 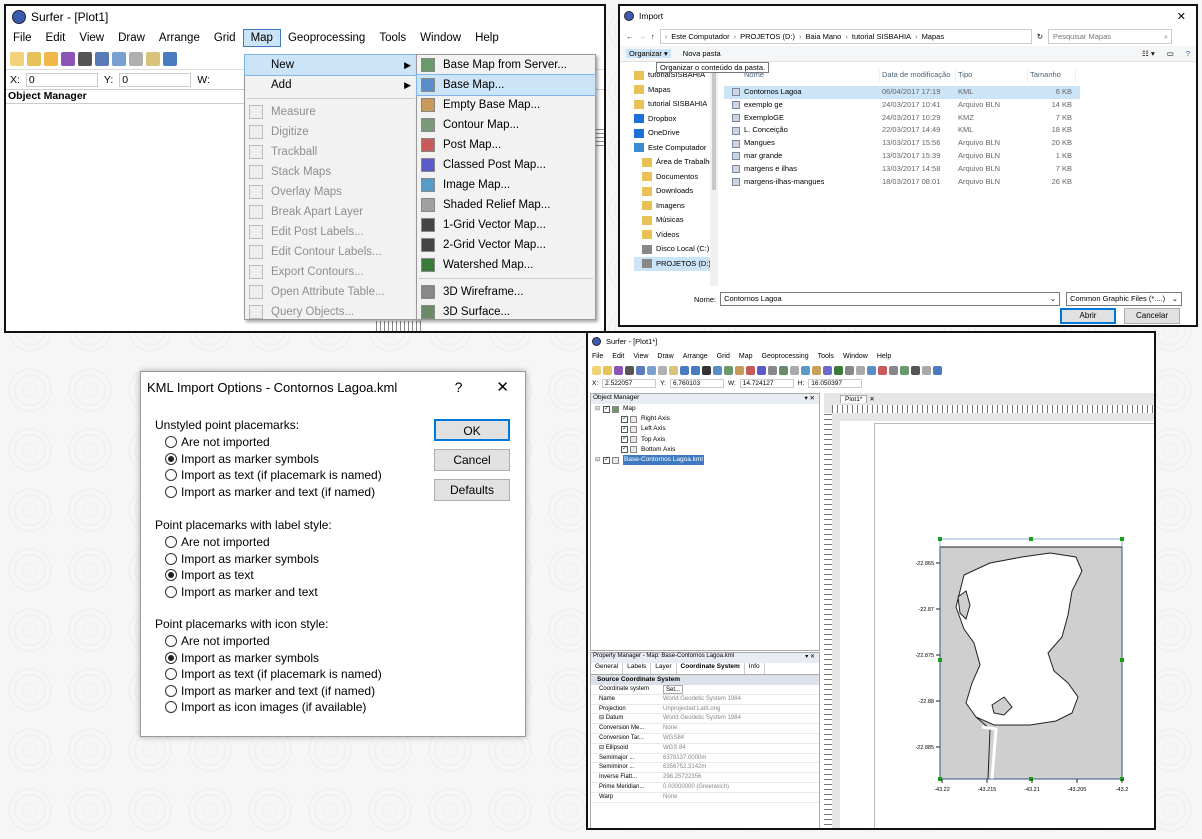 I want to click on coord-input: 14.724127, so click(x=766, y=383).